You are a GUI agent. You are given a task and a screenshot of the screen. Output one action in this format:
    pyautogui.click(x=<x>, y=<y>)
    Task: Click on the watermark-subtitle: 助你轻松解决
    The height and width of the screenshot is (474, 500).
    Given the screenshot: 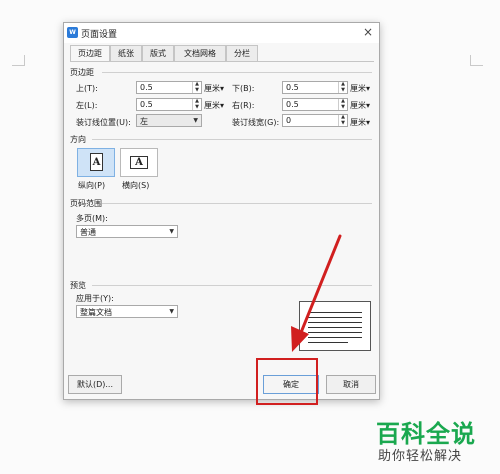 What is the action you would take?
    pyautogui.click(x=420, y=456)
    